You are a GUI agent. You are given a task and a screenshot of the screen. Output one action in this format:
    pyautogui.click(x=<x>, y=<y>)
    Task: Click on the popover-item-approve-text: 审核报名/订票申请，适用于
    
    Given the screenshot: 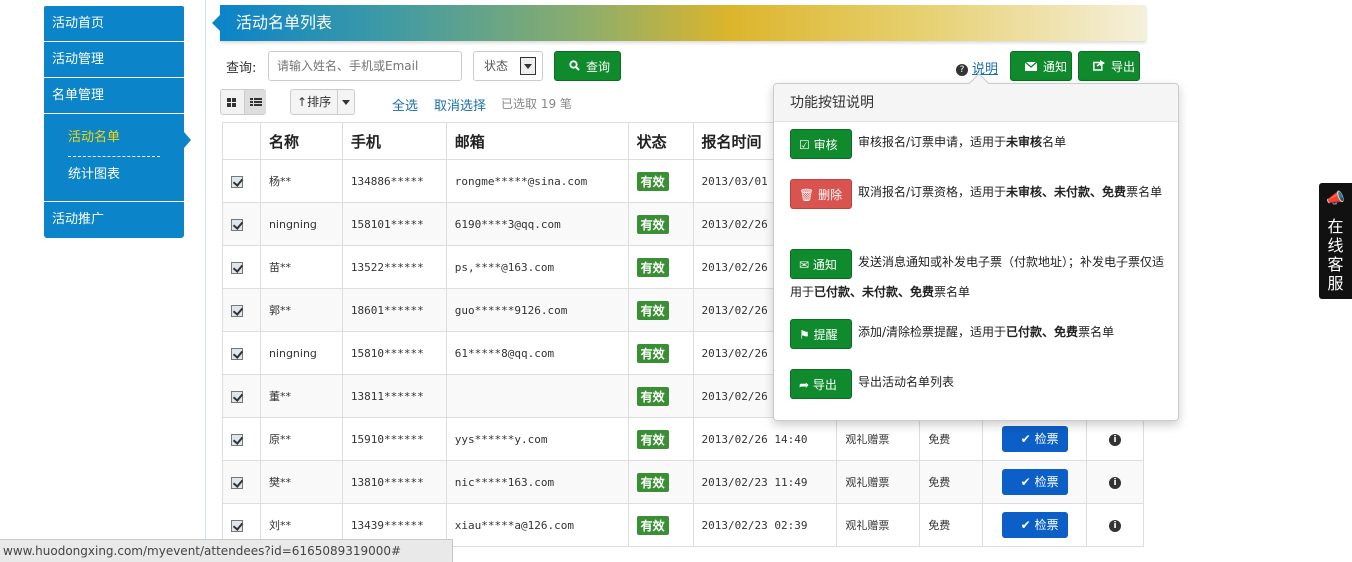 What is the action you would take?
    pyautogui.click(x=932, y=142)
    